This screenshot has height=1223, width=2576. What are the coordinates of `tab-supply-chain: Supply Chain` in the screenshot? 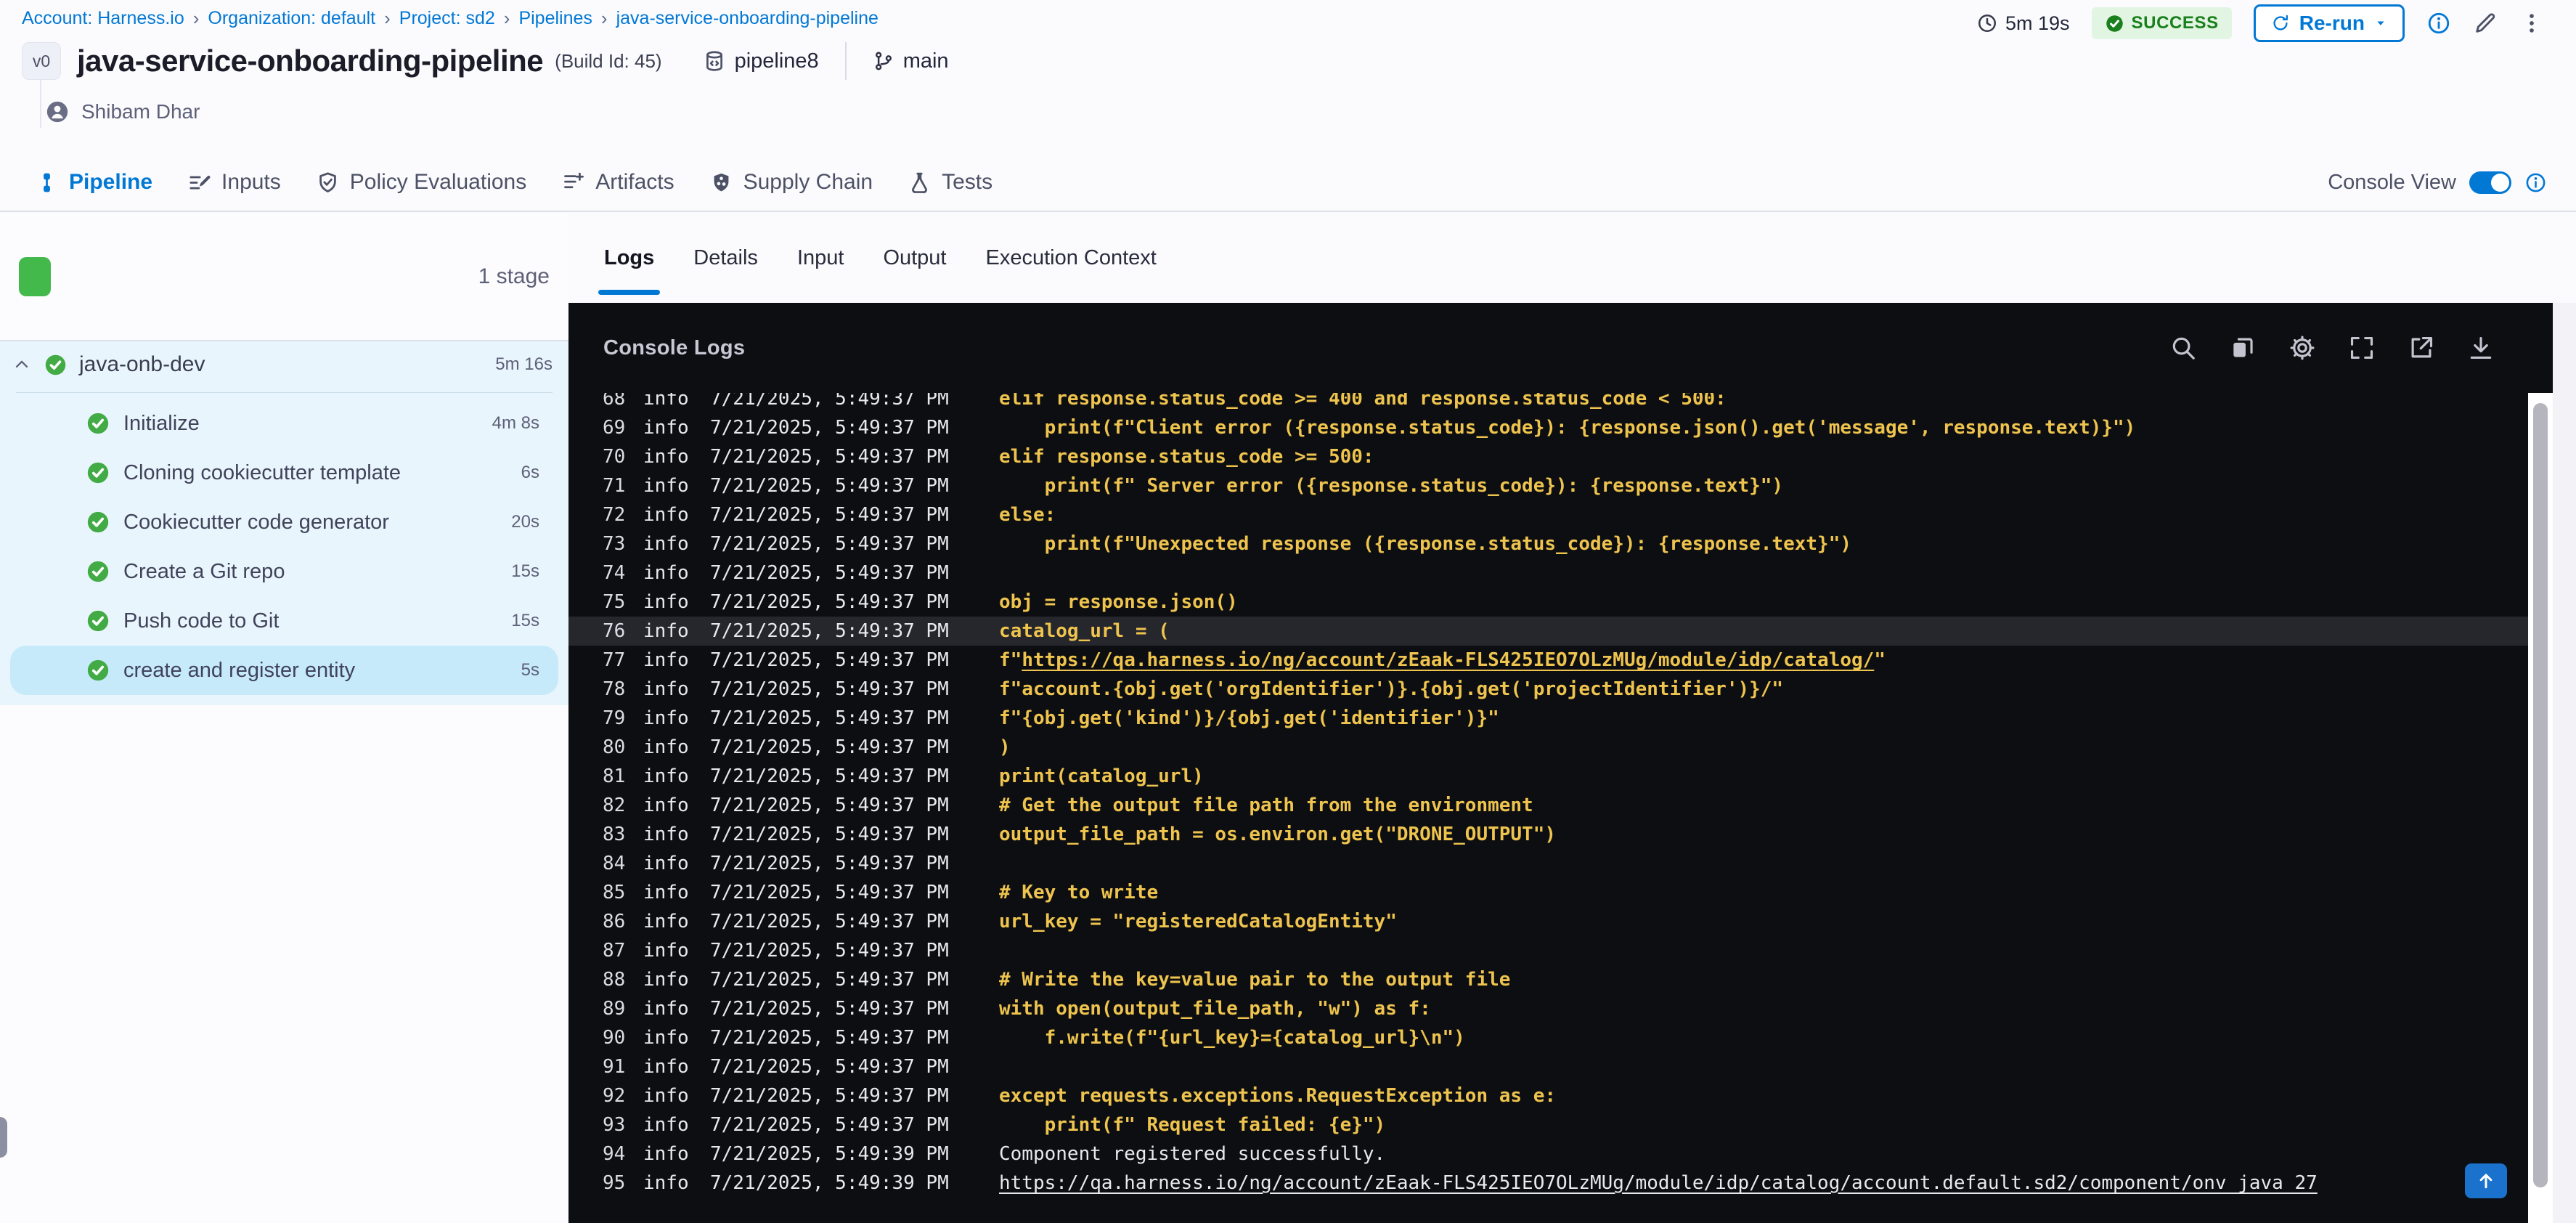 It's located at (791, 182).